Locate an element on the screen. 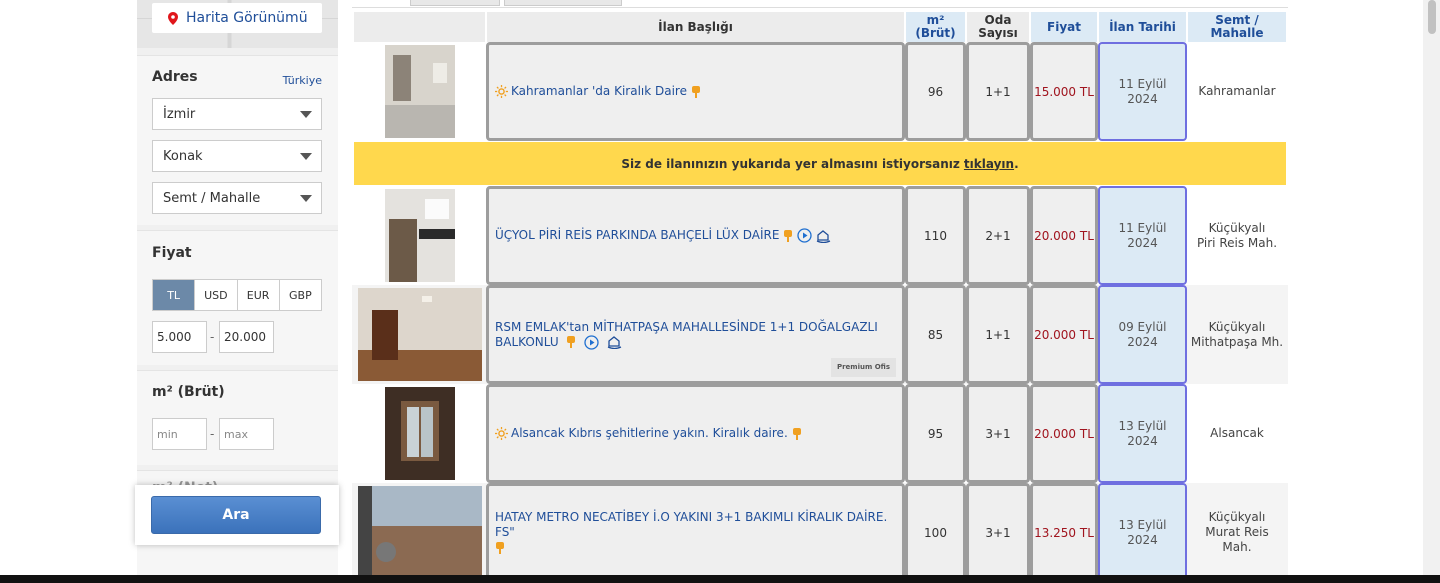 This screenshot has height=583, width=1440. promo-link: tıklayın is located at coordinates (989, 164).